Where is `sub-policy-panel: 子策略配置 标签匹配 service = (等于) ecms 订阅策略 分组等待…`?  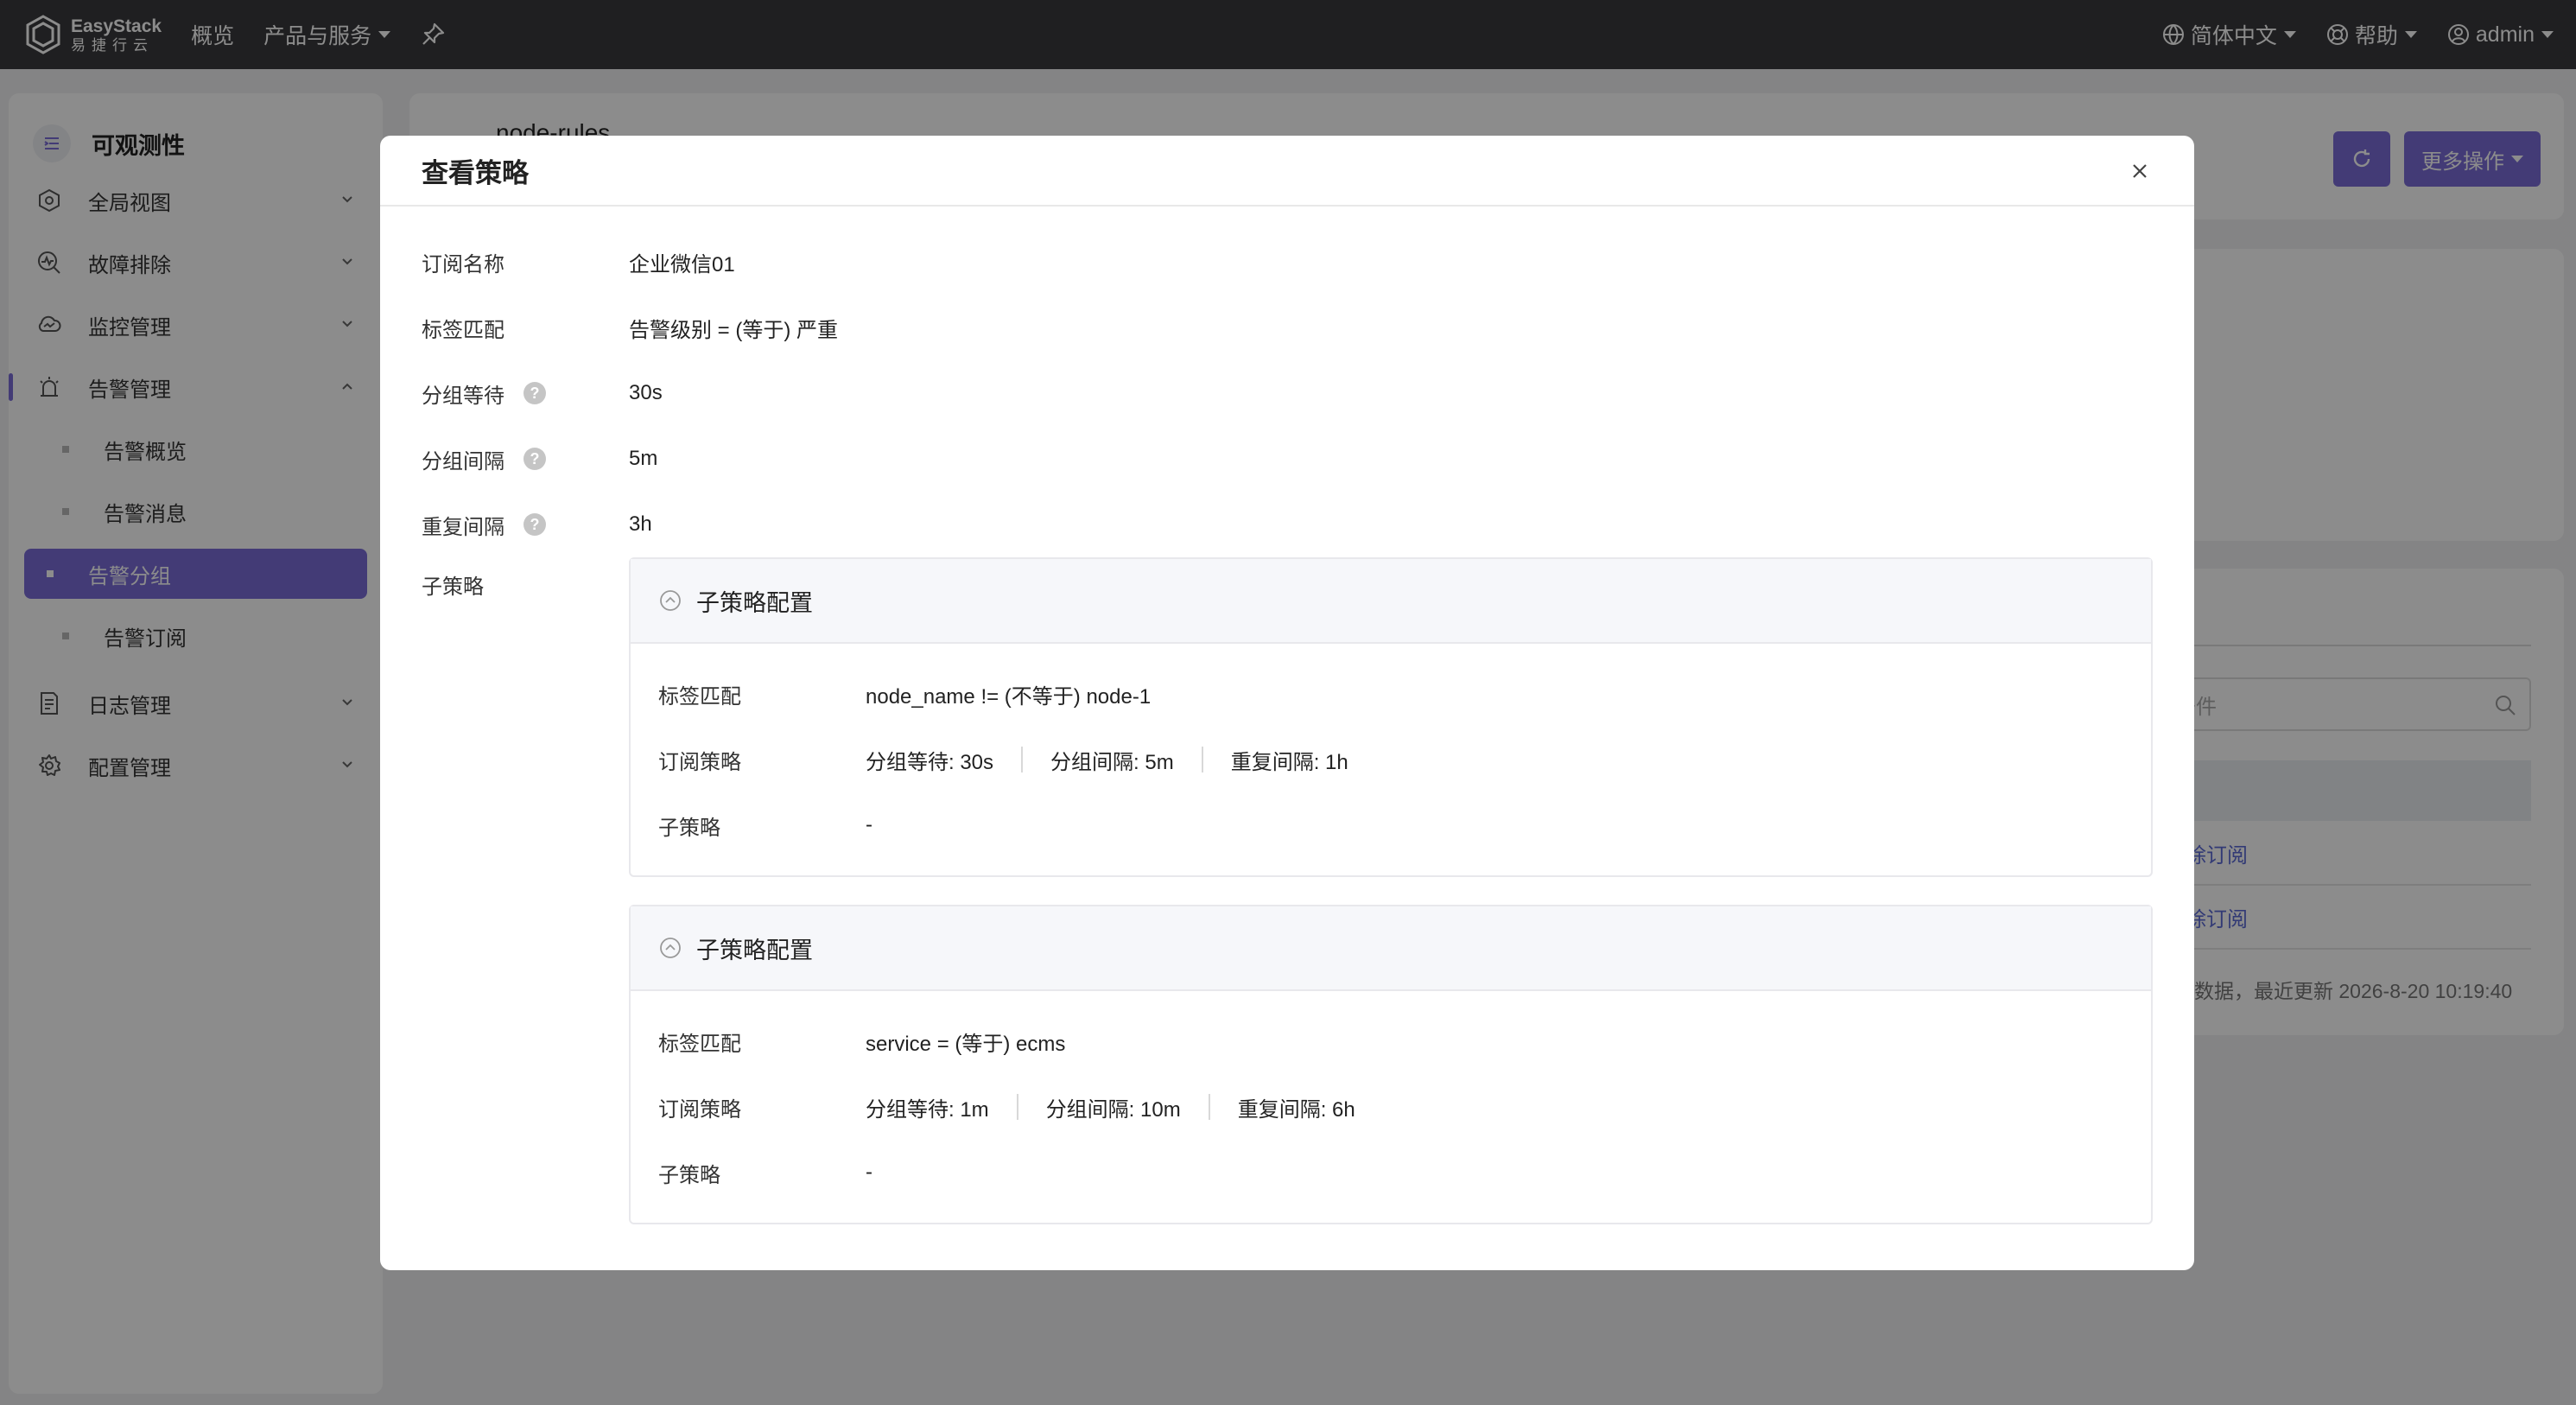 sub-policy-panel: 子策略配置 标签匹配 service = (等于) ecms 订阅策略 分组等待… is located at coordinates (1391, 1064).